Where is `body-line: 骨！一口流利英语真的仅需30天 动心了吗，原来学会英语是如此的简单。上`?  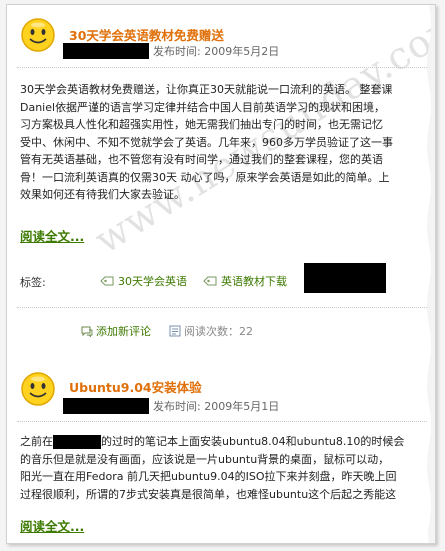
body-line: 骨！一口流利英语真的仅需30天 动心了吗，原来学会英语是如此的简单。上 is located at coordinates (205, 177).